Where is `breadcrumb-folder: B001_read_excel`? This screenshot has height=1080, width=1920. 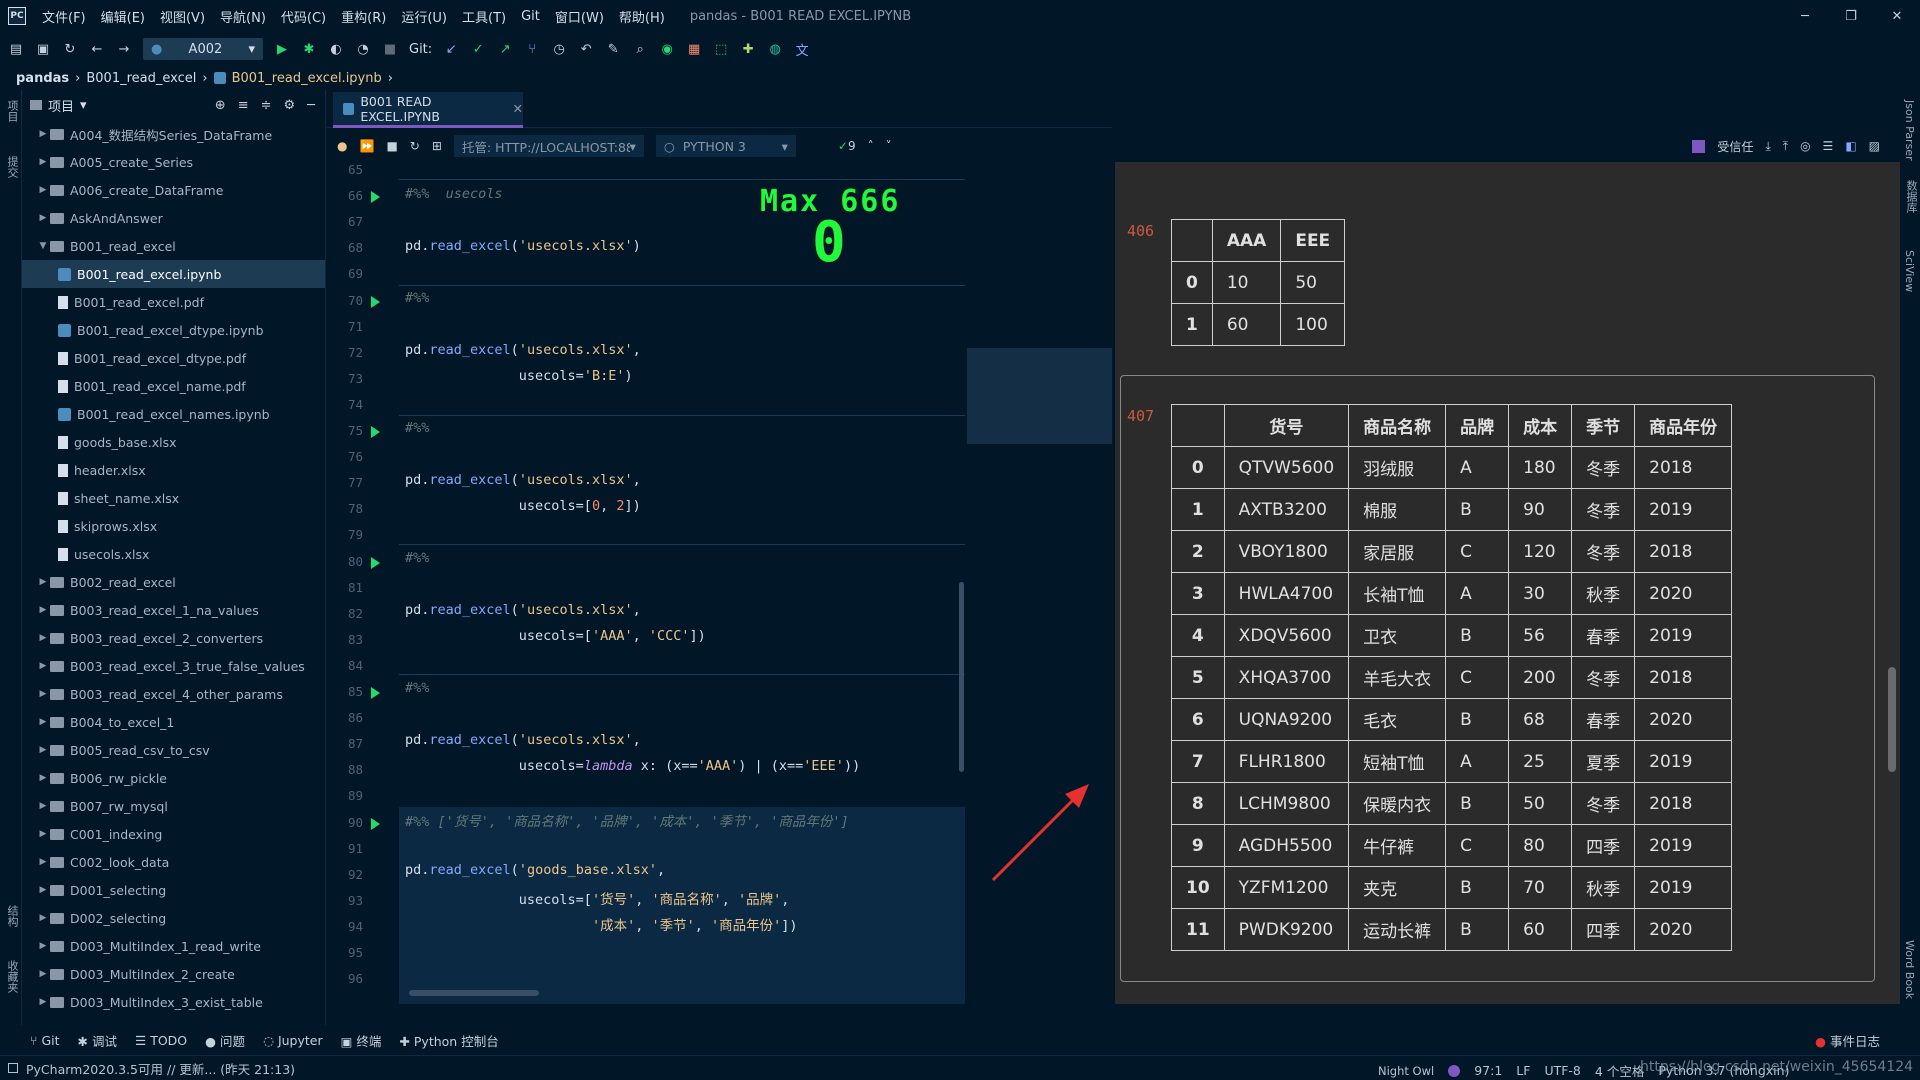 breadcrumb-folder: B001_read_excel is located at coordinates (141, 78).